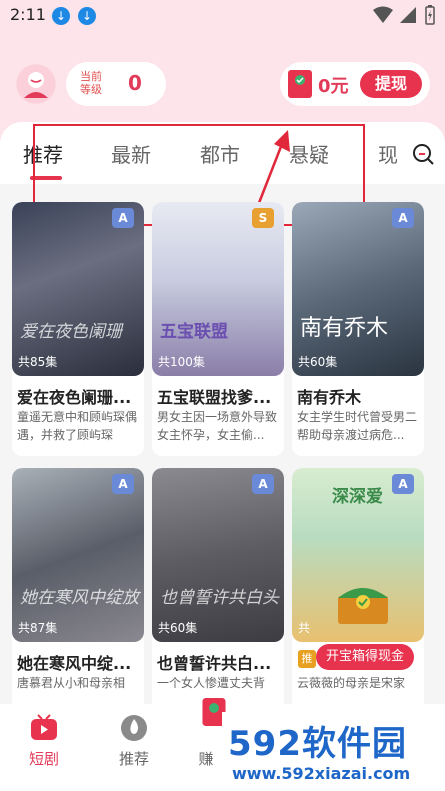 This screenshot has width=445, height=791. What do you see at coordinates (181, 362) in the screenshot?
I see `episode-count: 共100集` at bounding box center [181, 362].